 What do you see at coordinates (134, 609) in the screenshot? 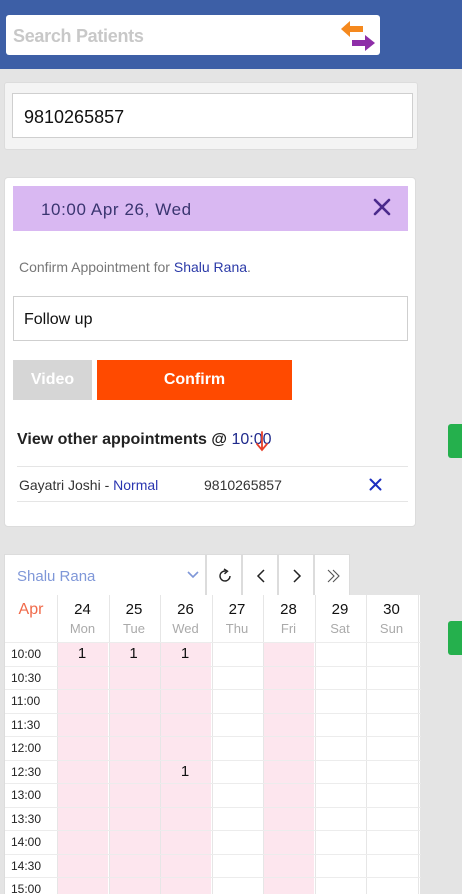
I see `day-number: 25` at bounding box center [134, 609].